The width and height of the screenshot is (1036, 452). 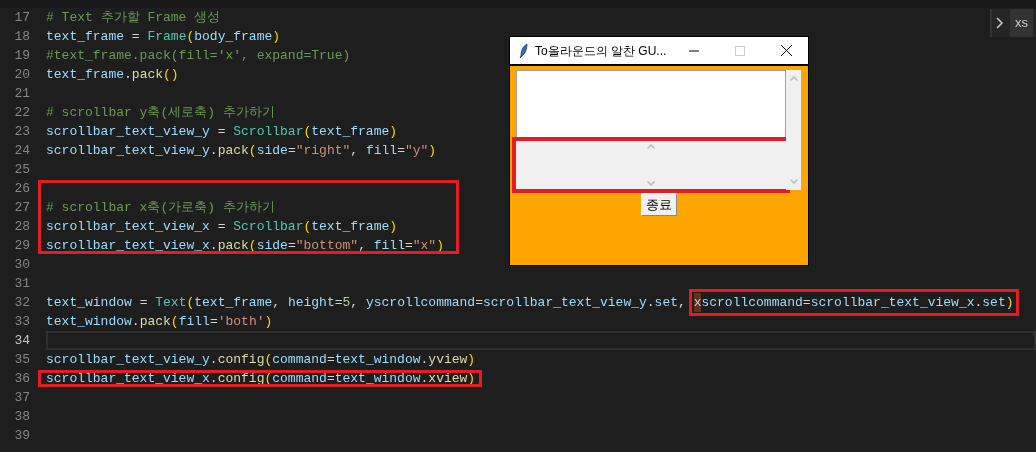 What do you see at coordinates (21, 359) in the screenshot?
I see `line-number: 35` at bounding box center [21, 359].